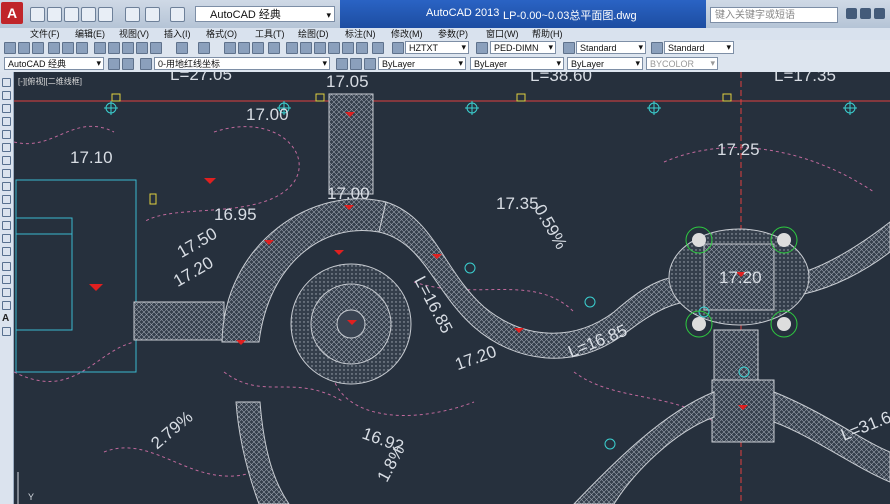 The height and width of the screenshot is (504, 890). I want to click on binoculars-icon, so click(851, 13).